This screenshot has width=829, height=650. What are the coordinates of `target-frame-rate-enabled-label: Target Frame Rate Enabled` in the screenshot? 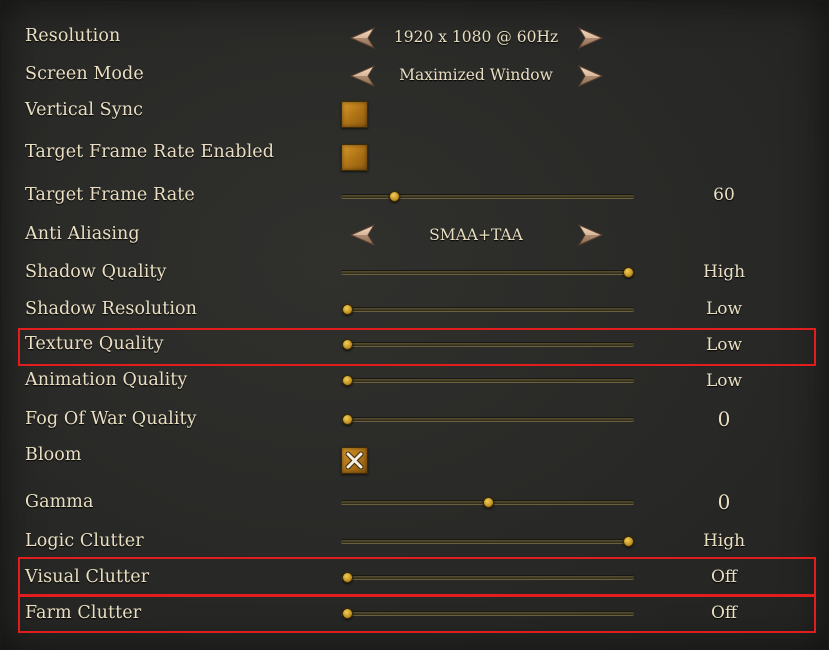 It's located at (150, 152).